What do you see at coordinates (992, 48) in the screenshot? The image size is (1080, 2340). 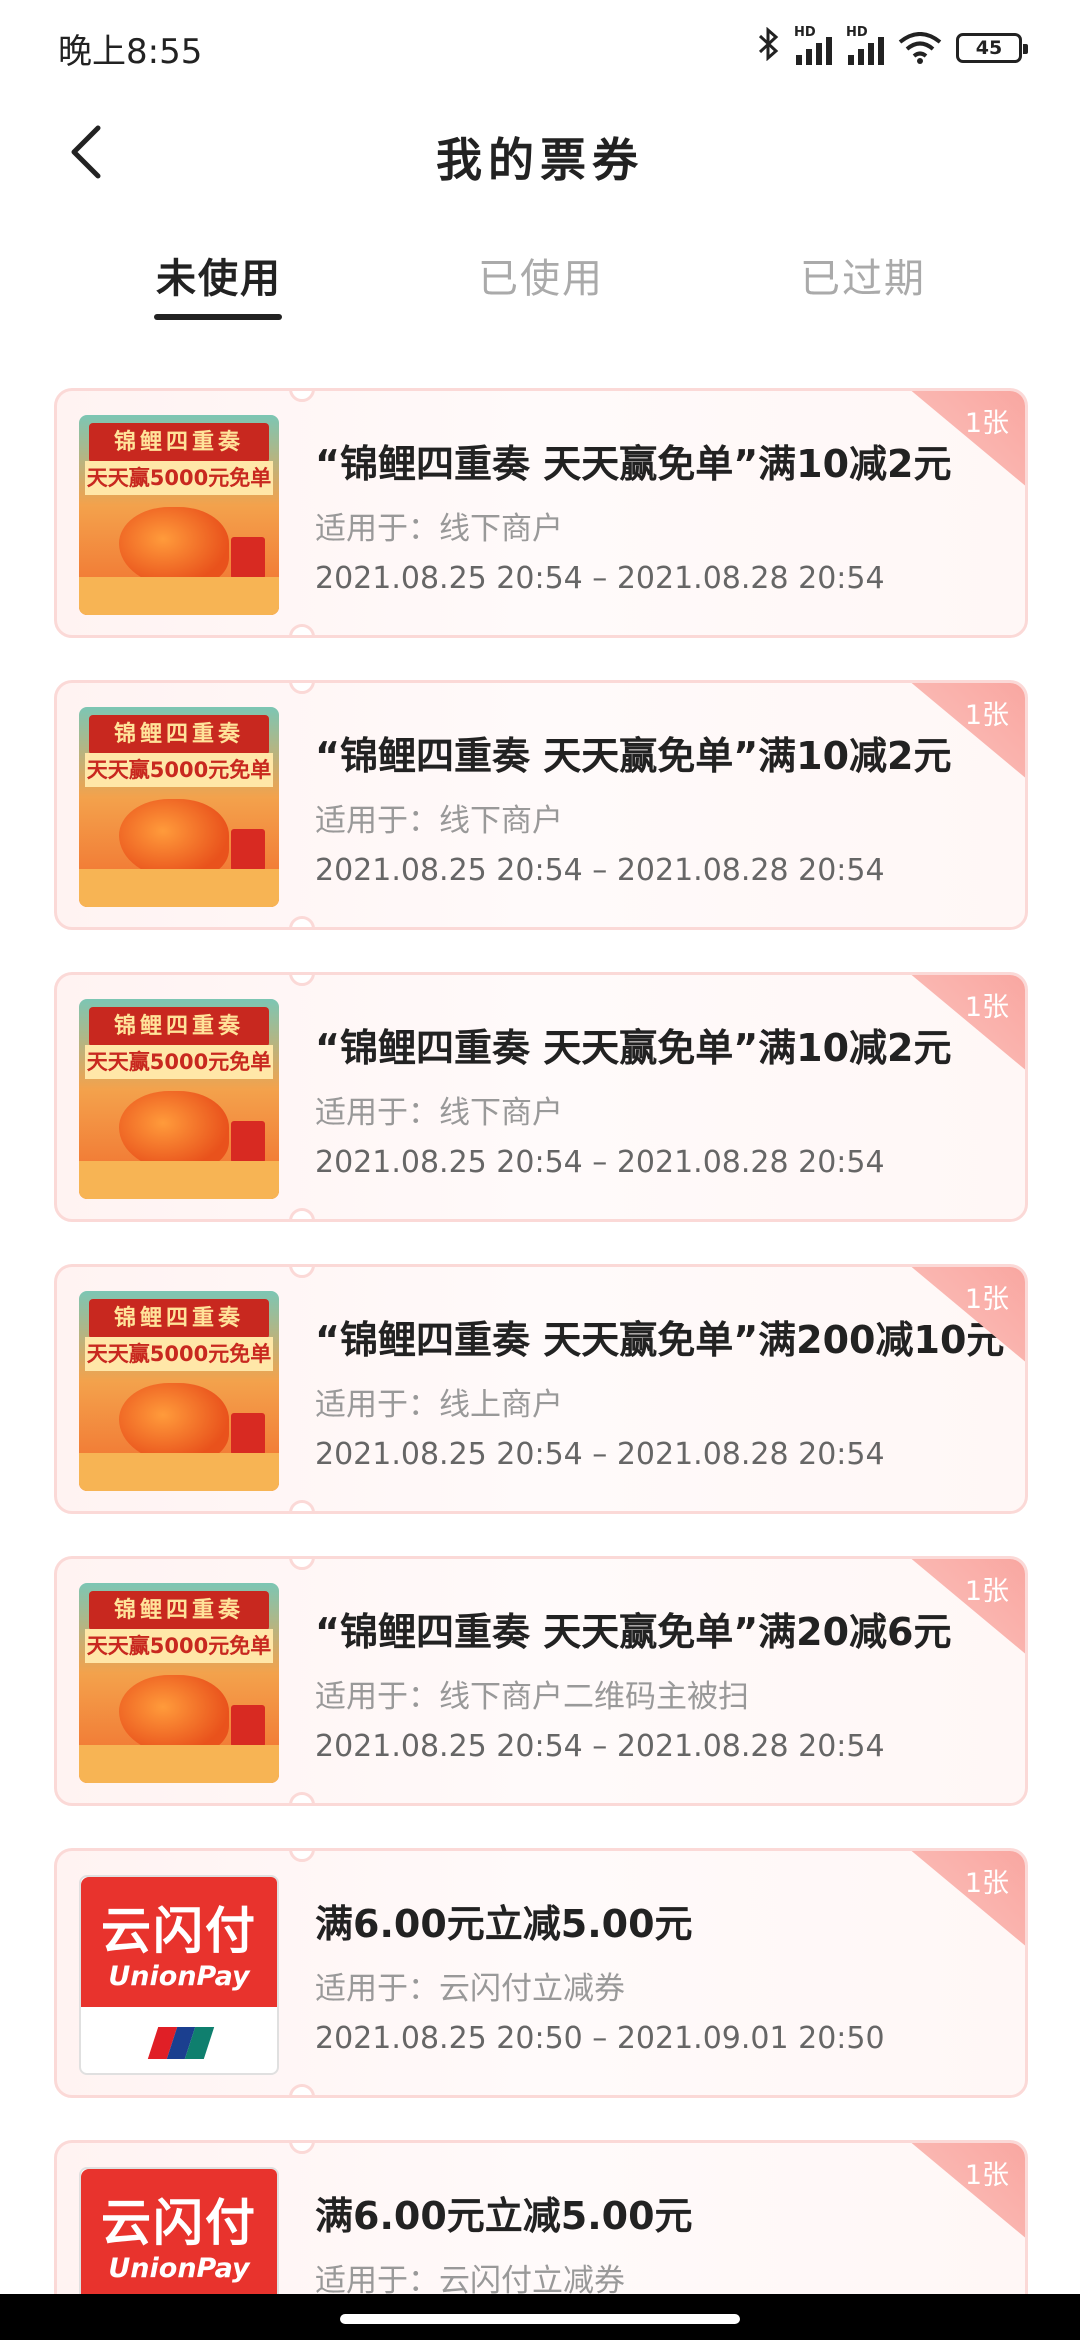 I see `battery-icon: 45` at bounding box center [992, 48].